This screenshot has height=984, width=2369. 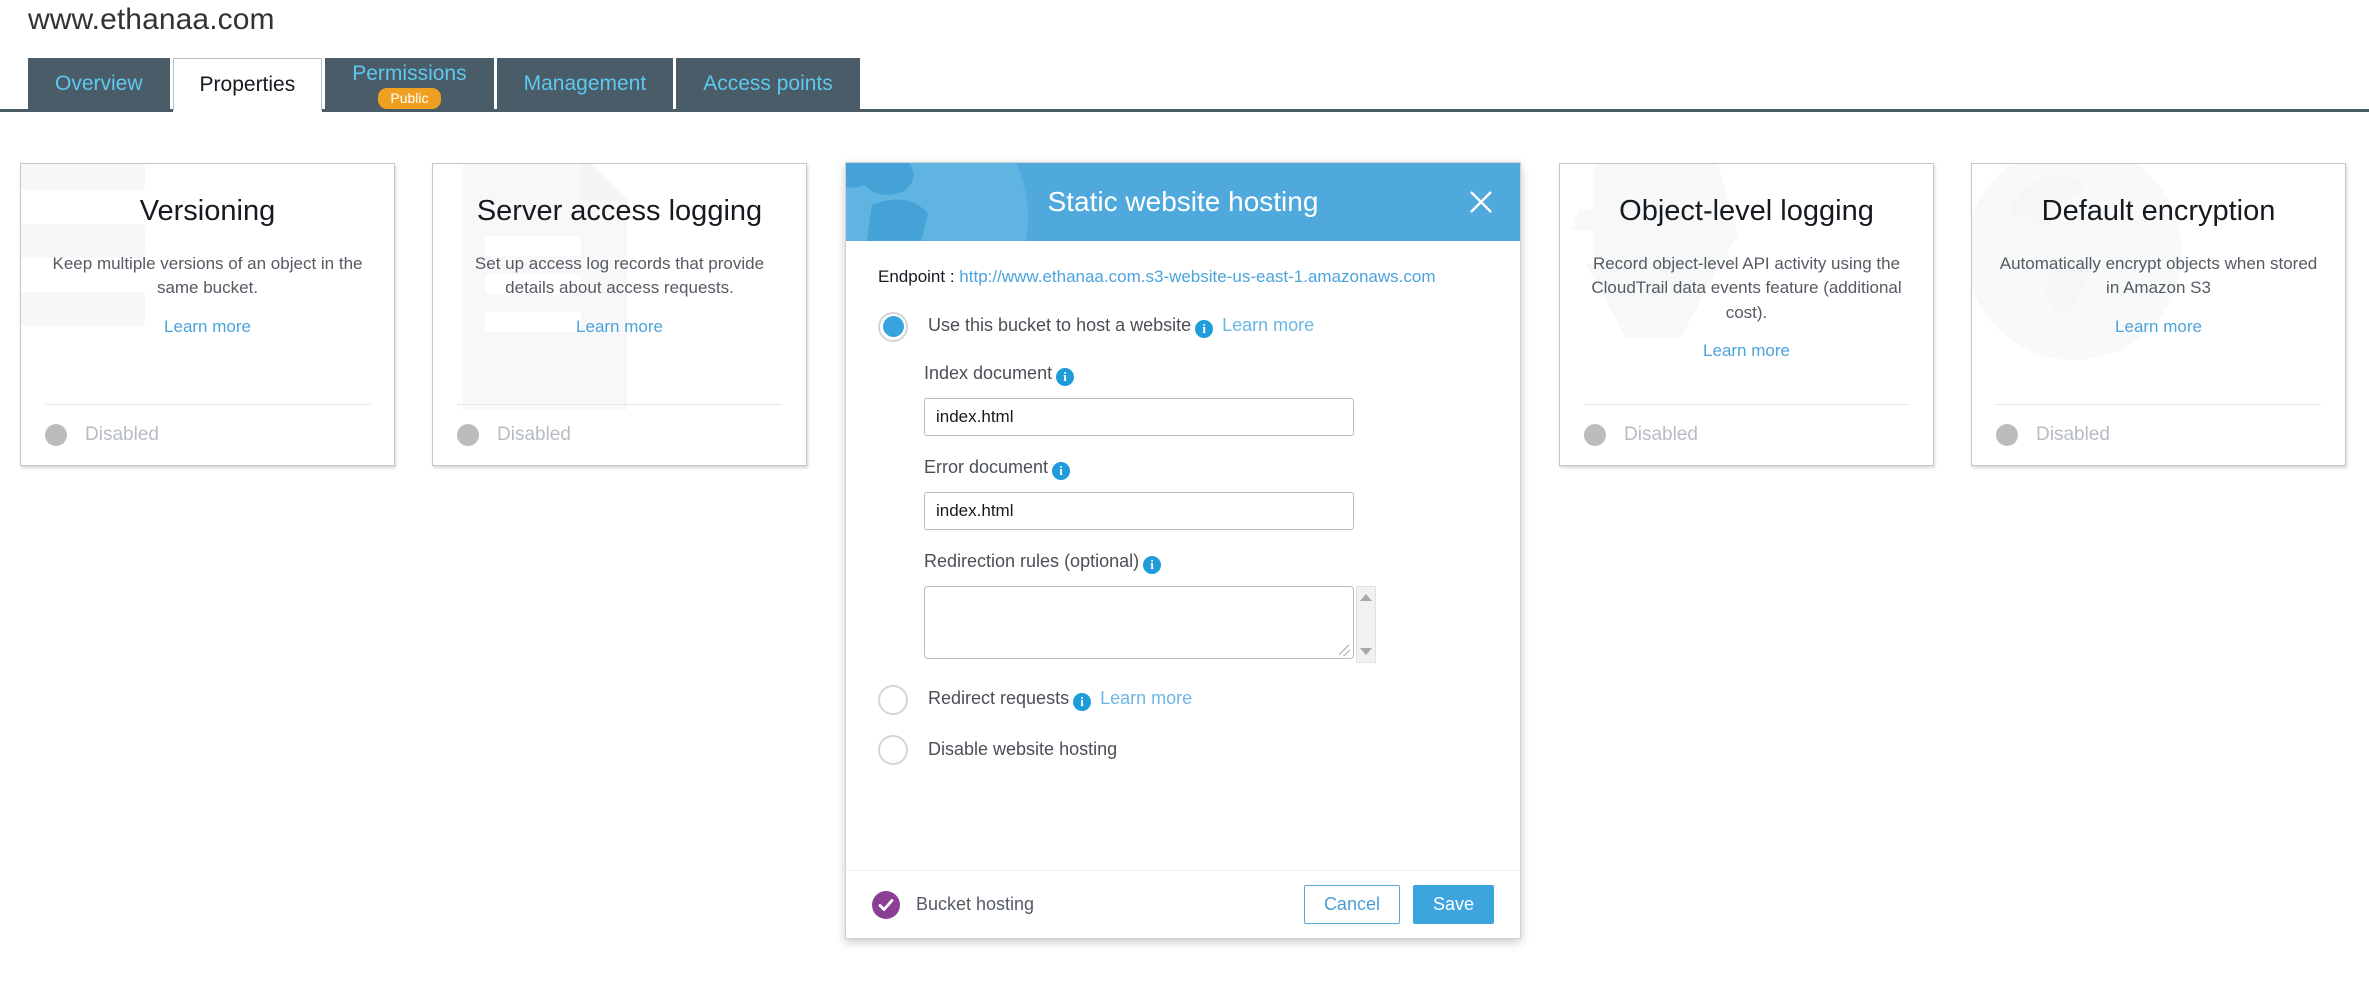 I want to click on cancel-button: Cancel, so click(x=1351, y=904).